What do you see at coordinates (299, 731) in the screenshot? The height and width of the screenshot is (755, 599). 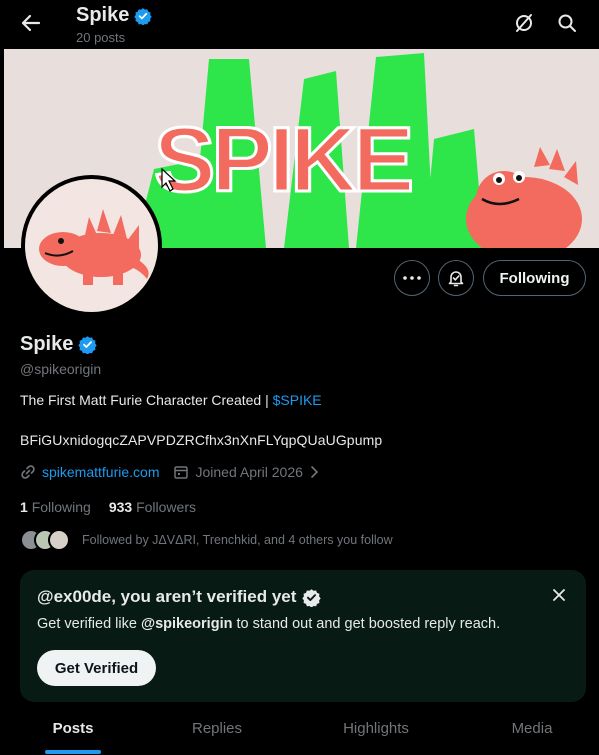 I see `profile-tabs: Posts Replies Highlights Media` at bounding box center [299, 731].